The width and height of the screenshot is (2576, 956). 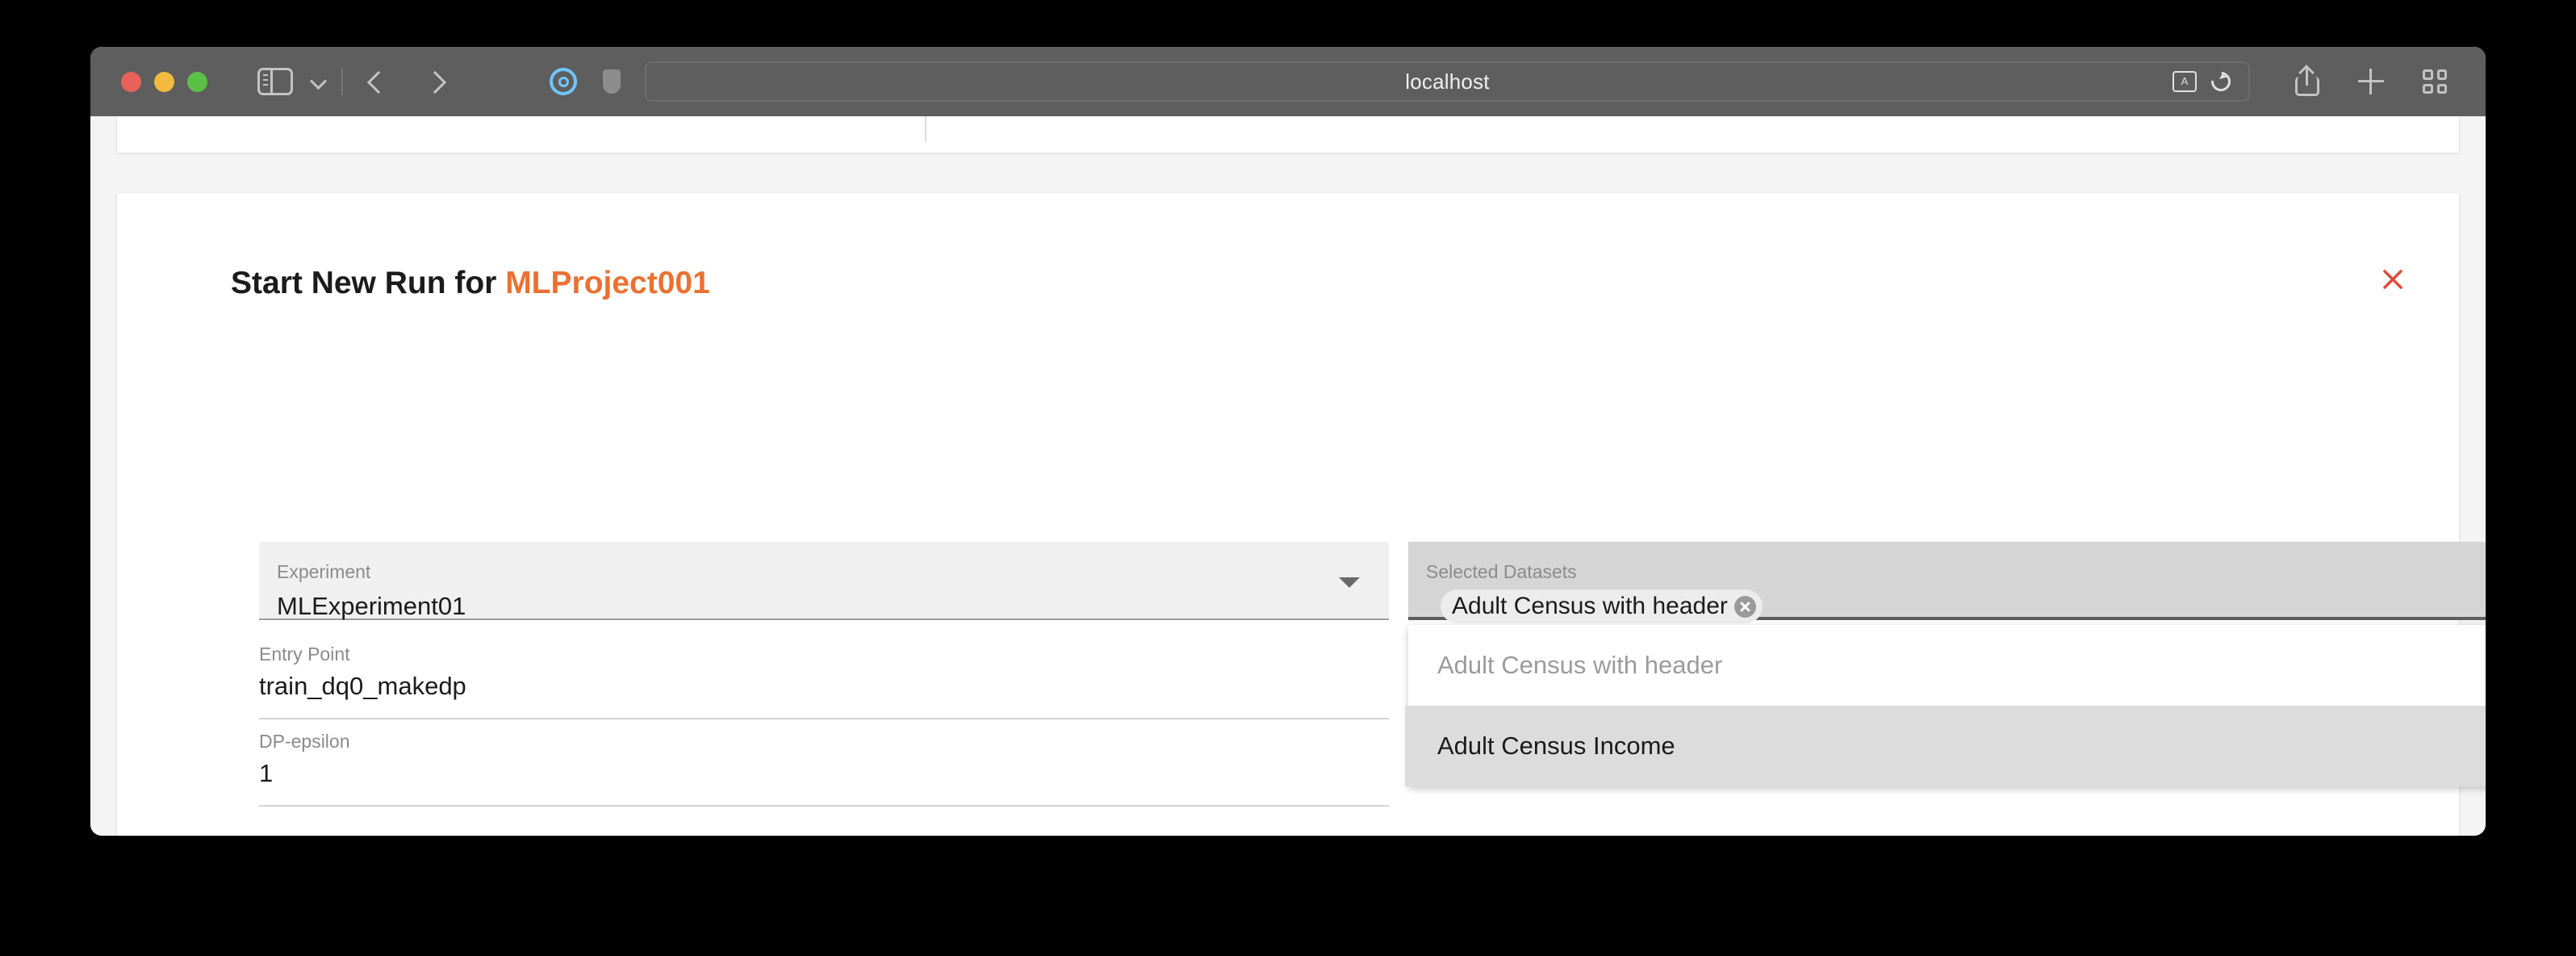 What do you see at coordinates (1580, 665) in the screenshot?
I see `dropdown-option-label: Adult Census with header` at bounding box center [1580, 665].